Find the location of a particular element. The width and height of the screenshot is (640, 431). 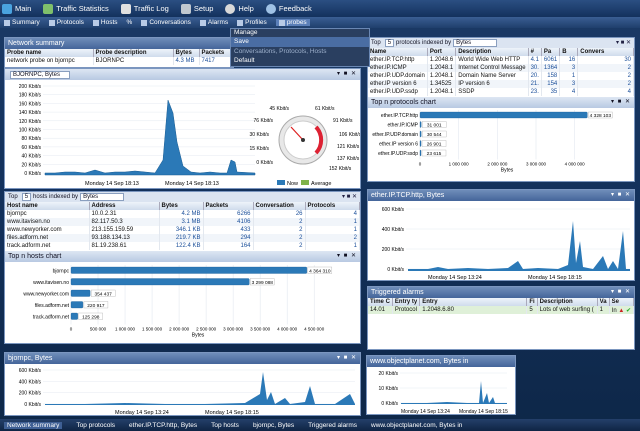

col-conversations: Conversation is located at coordinates (279, 206).